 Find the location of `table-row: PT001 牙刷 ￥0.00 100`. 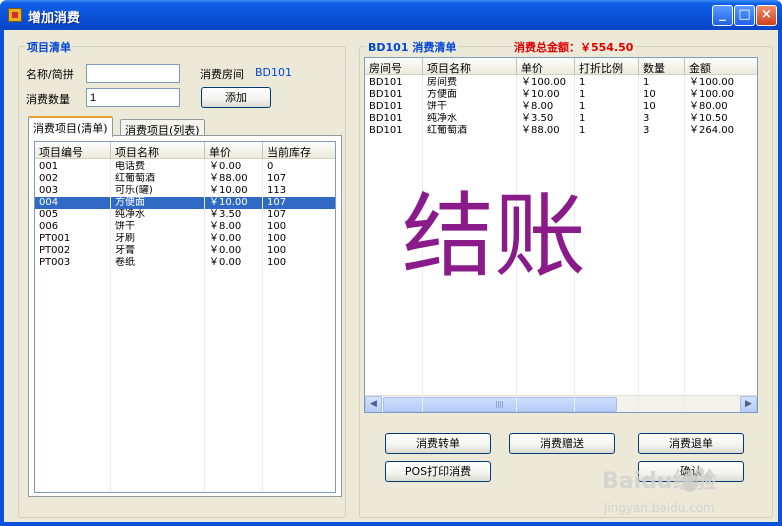

table-row: PT001 牙刷 ￥0.00 100 is located at coordinates (185, 239).